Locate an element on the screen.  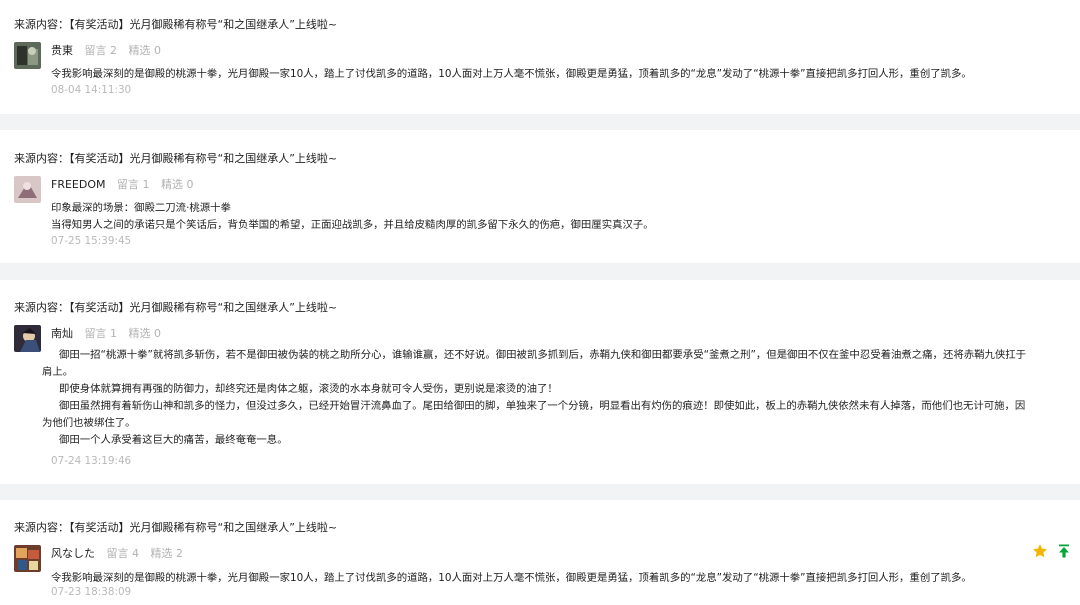
comment-text: 印象最深的场景：御殿二刀流·桃源十拳 is located at coordinates (141, 208).